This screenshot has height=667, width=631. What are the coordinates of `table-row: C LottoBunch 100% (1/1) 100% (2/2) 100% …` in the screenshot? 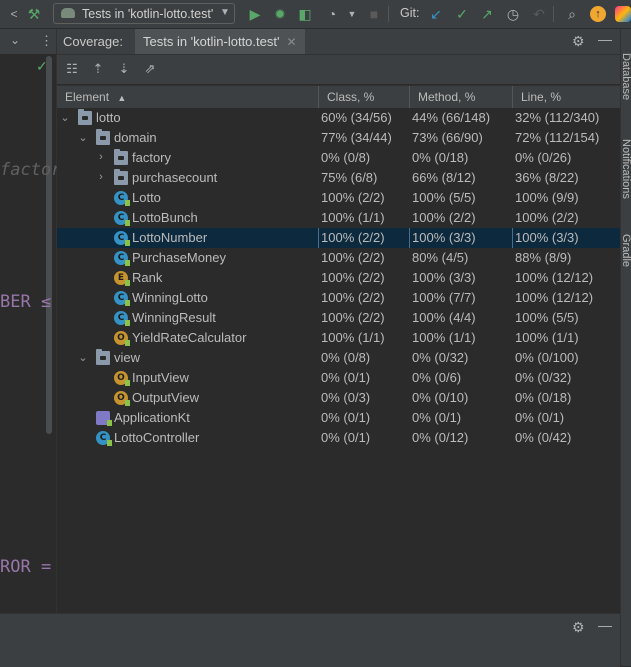 It's located at (338, 218).